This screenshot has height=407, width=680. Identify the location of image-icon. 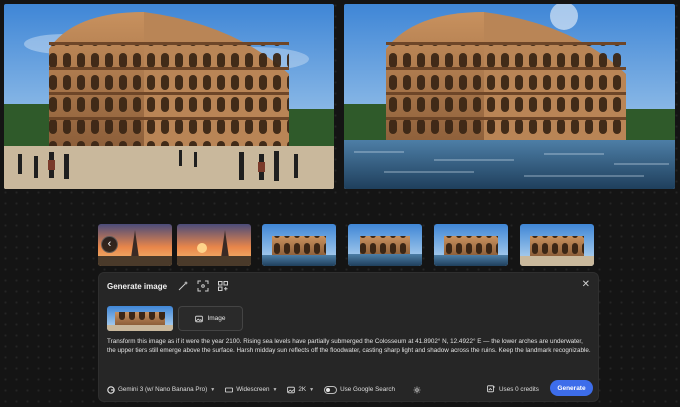
(199, 318).